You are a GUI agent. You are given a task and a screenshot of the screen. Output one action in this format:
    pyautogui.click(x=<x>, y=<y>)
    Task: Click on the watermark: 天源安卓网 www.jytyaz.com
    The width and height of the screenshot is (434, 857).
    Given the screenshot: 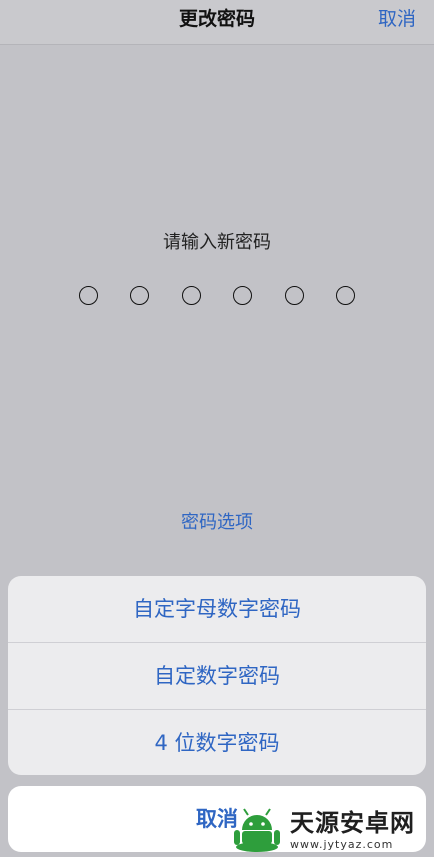 What is the action you would take?
    pyautogui.click(x=330, y=827)
    